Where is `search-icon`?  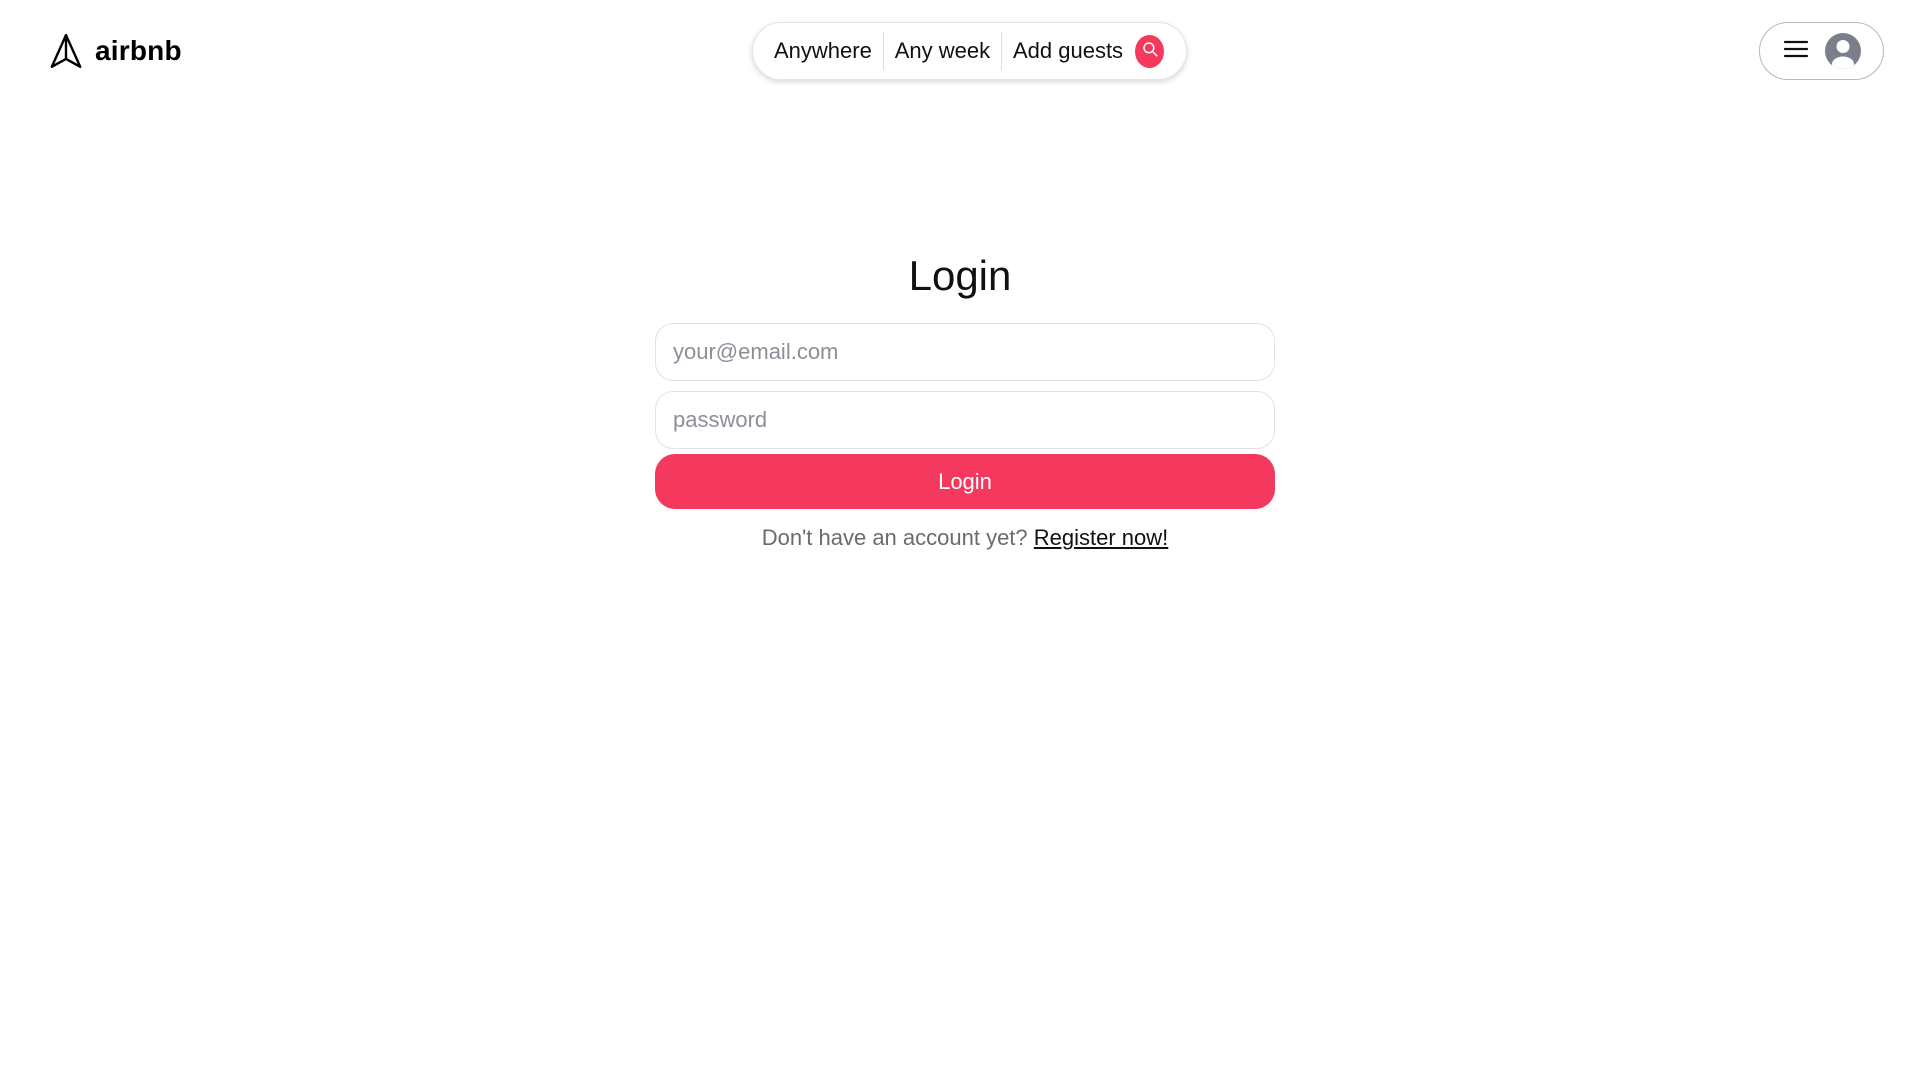
search-icon is located at coordinates (1150, 51).